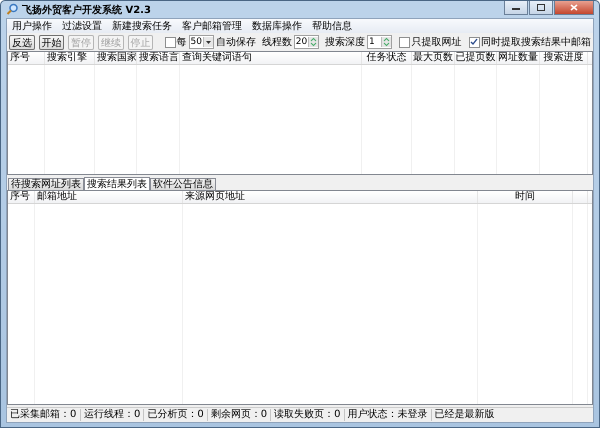  I want to click on menu-item: 过滤设置, so click(82, 26).